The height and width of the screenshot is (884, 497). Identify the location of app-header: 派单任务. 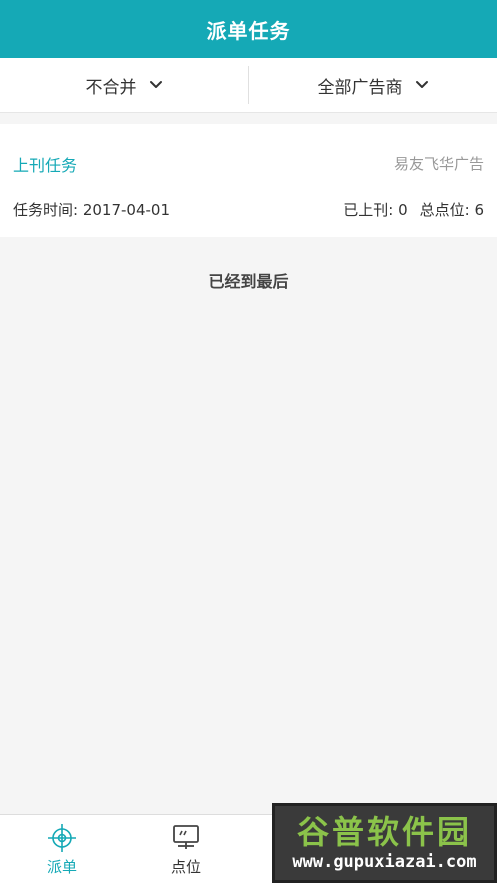
(248, 29).